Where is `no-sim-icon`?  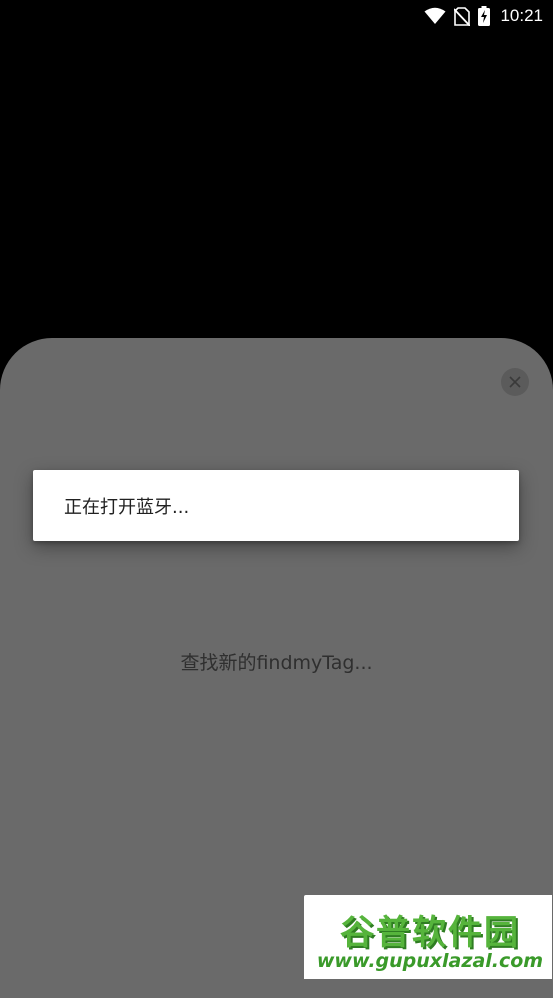 no-sim-icon is located at coordinates (462, 16).